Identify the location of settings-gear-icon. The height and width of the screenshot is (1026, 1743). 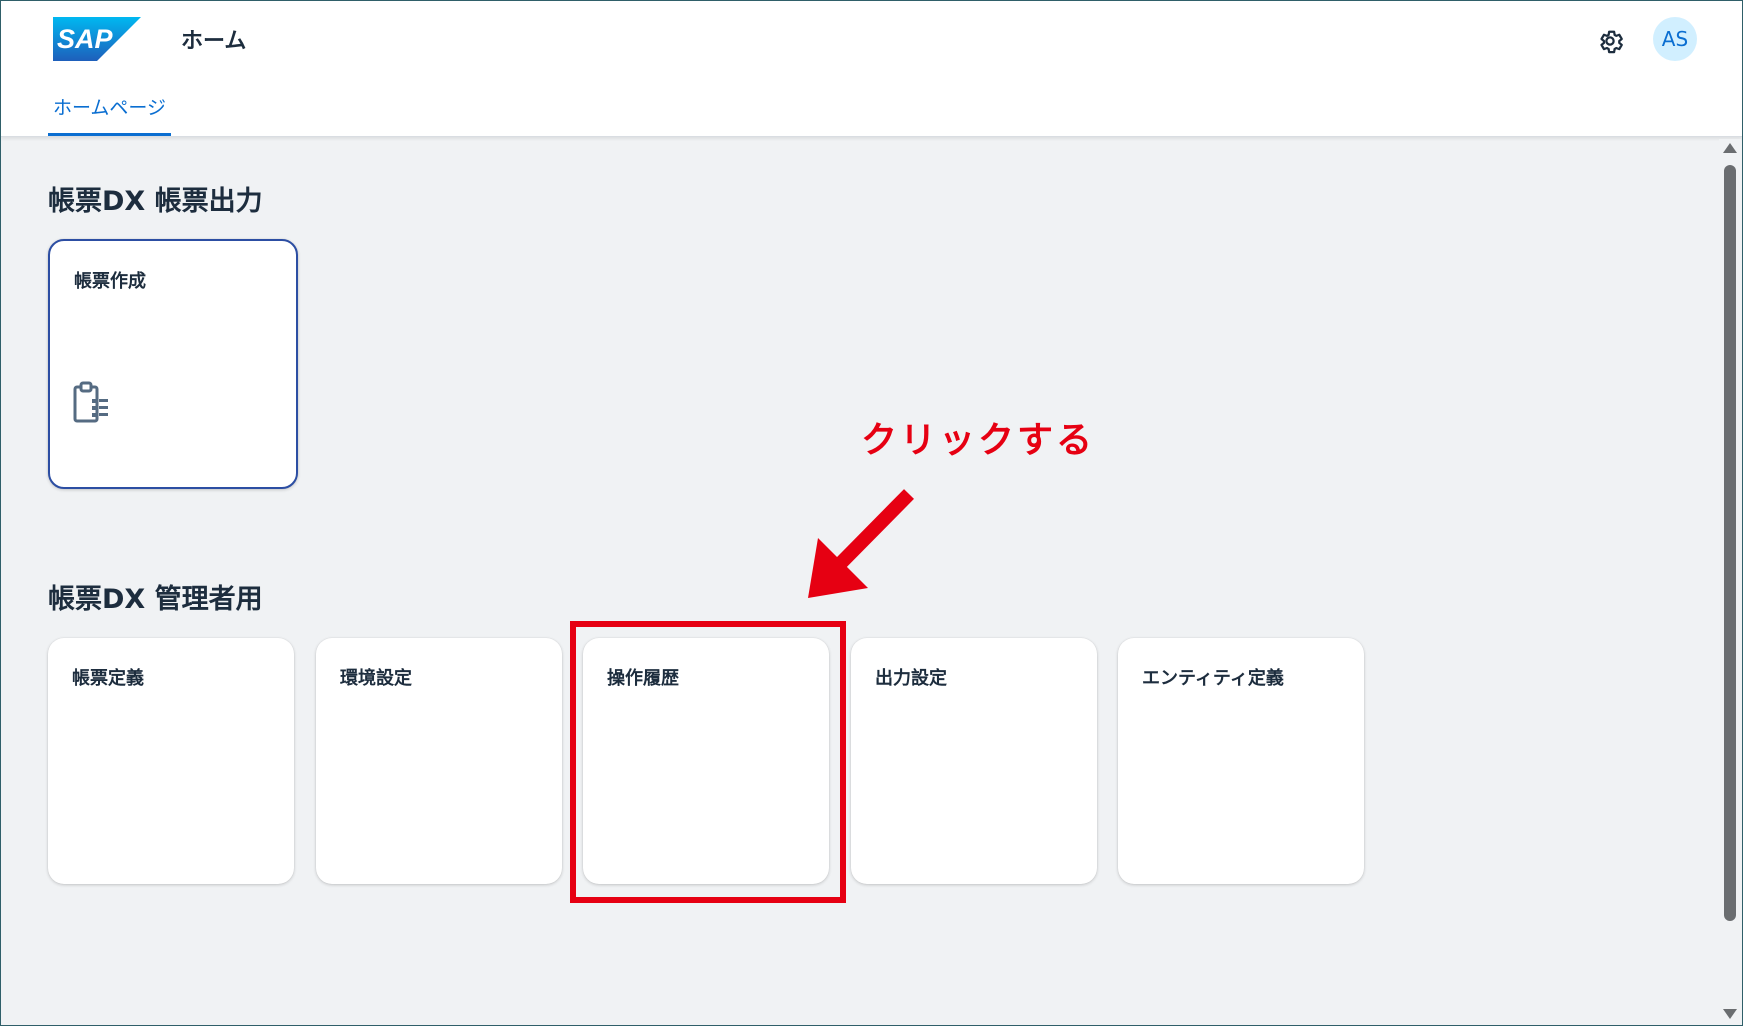
(1610, 41).